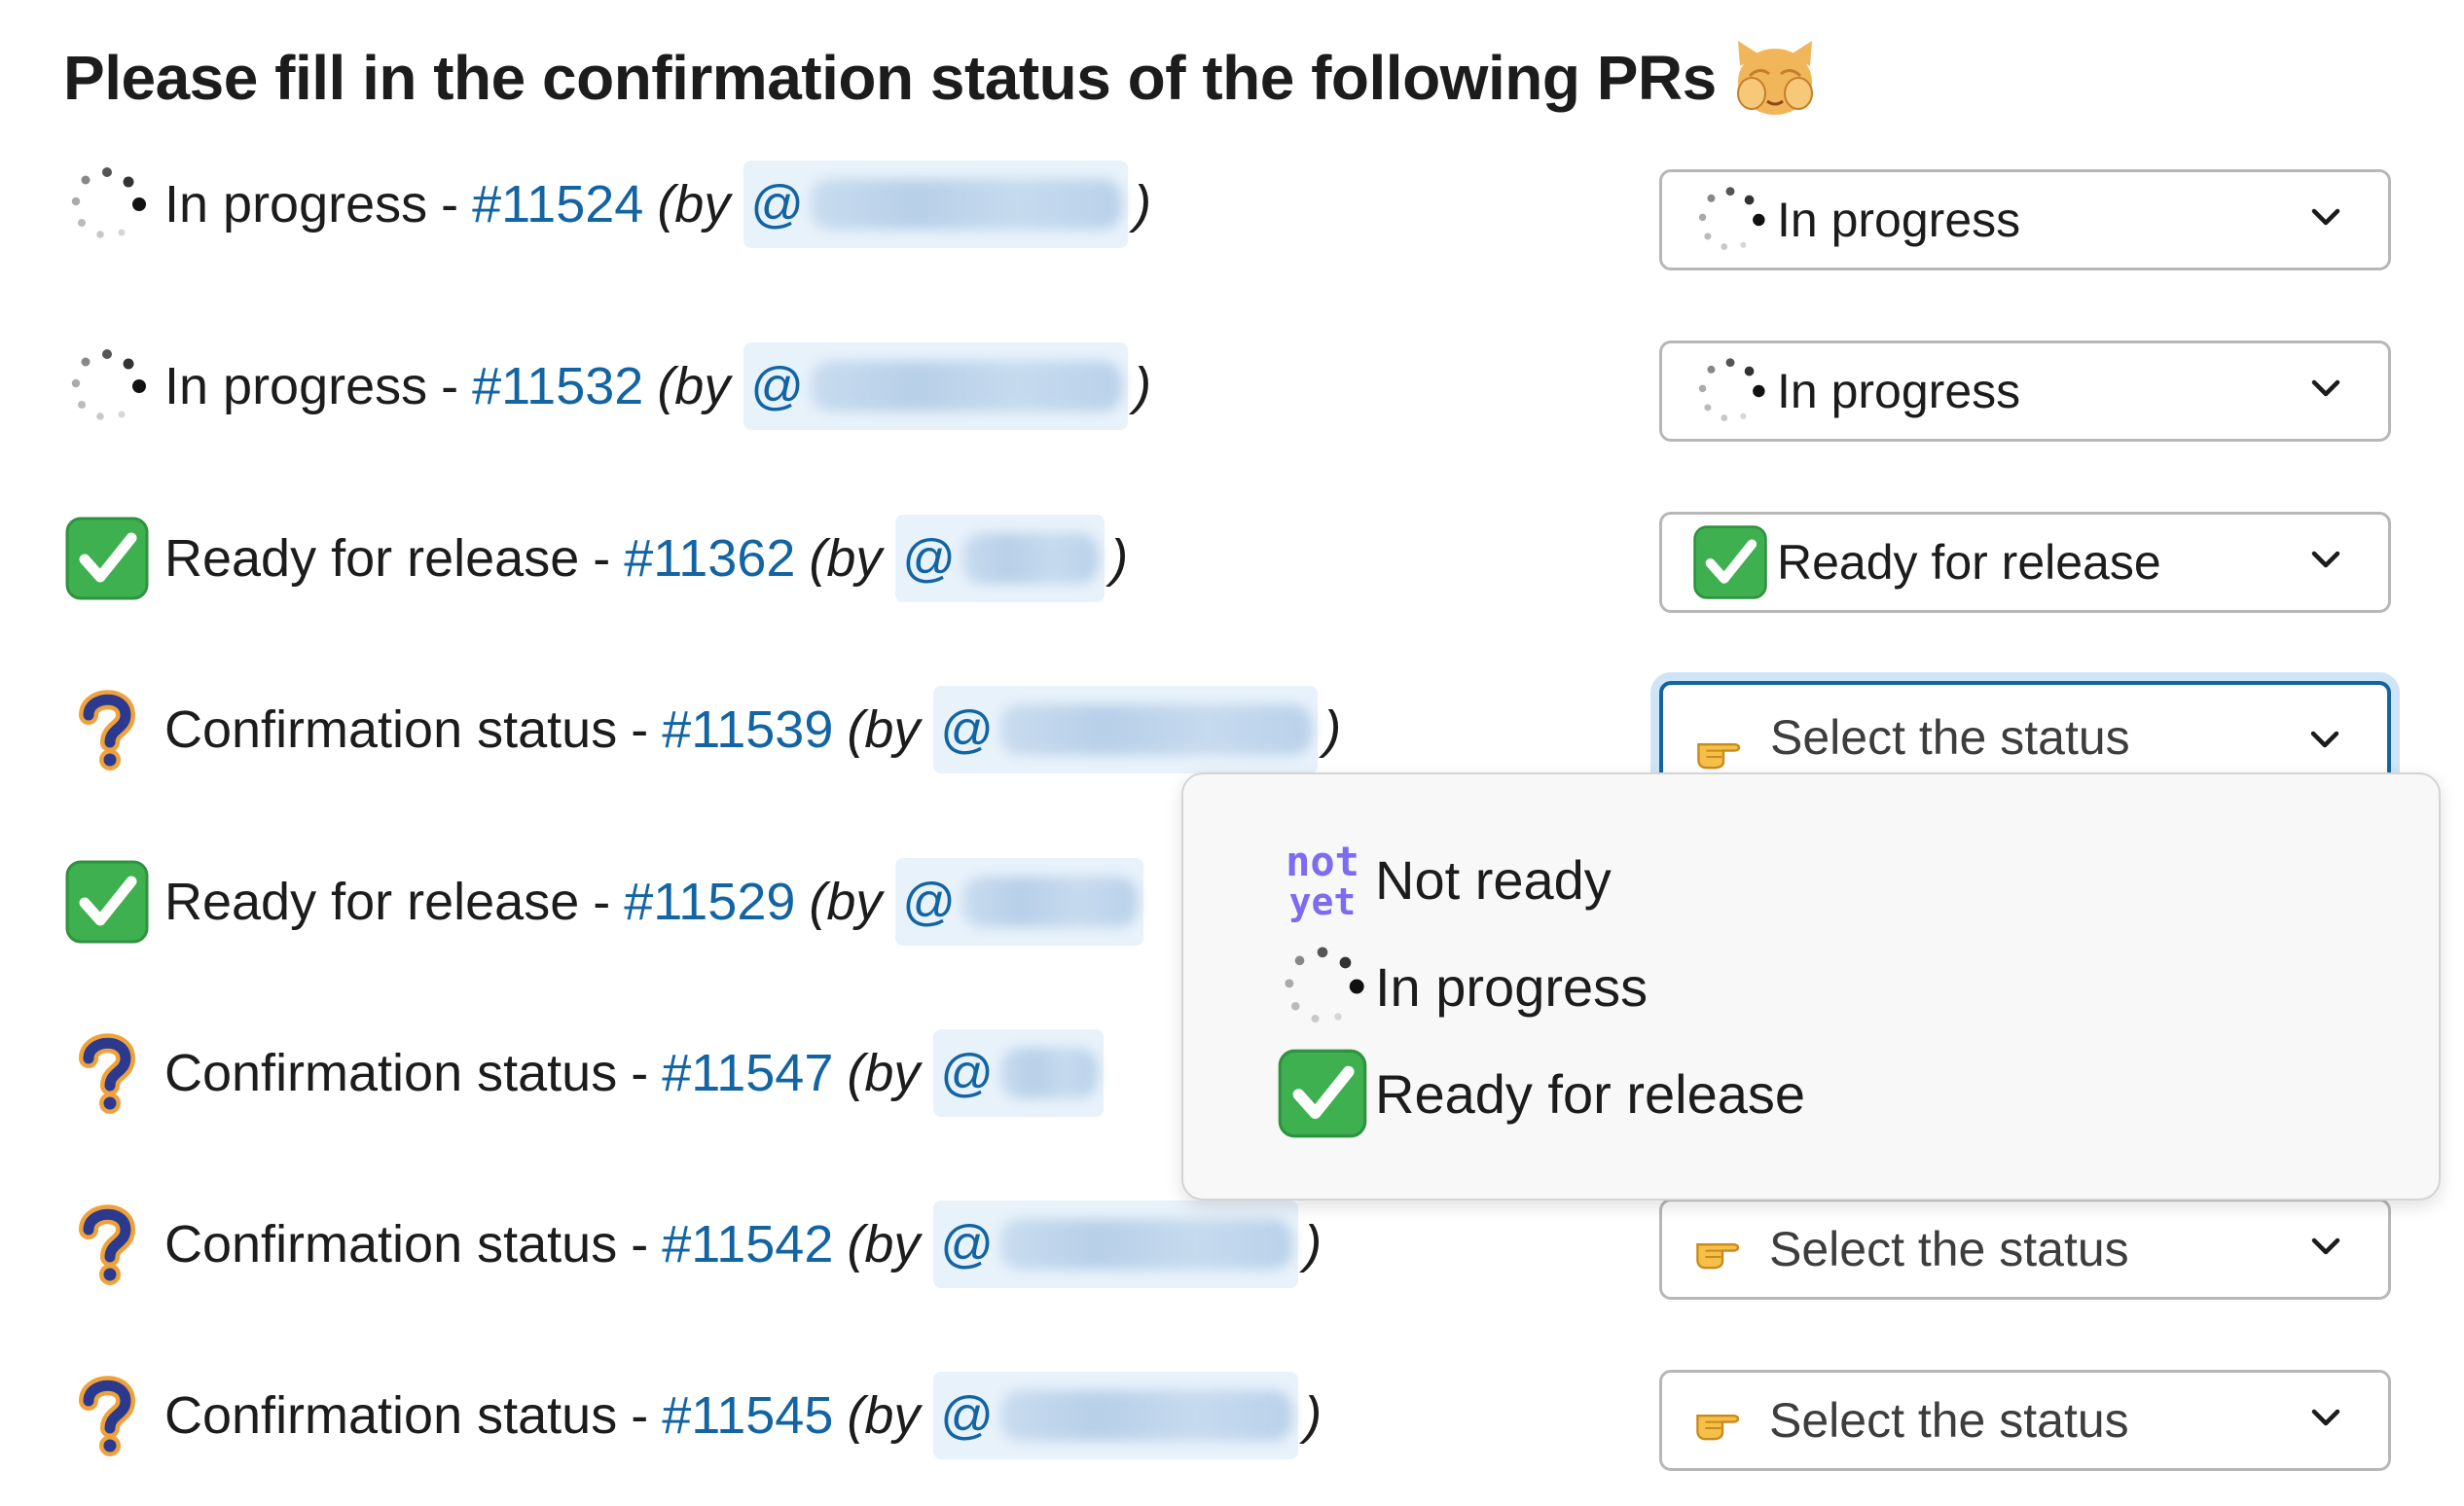 The height and width of the screenshot is (1506, 2464). I want to click on pr-link: #11539, so click(747, 729).